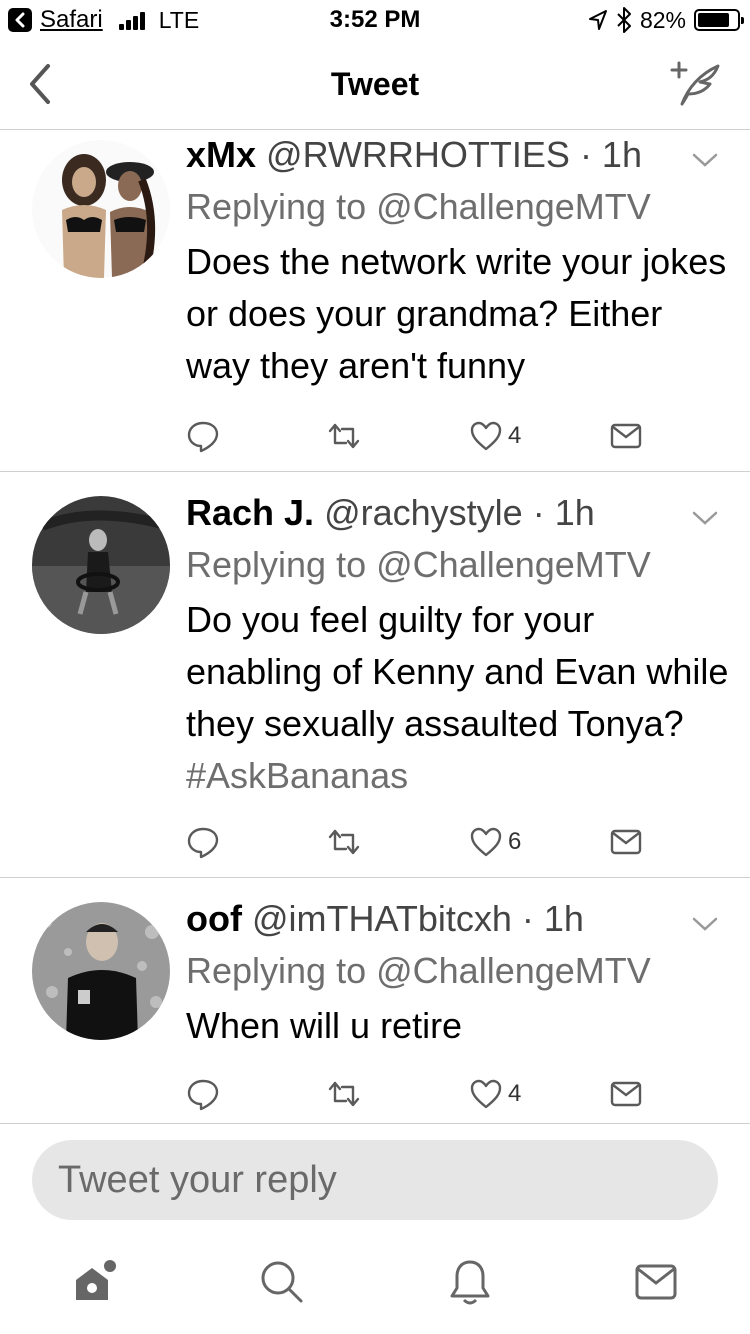  I want to click on tweet-header: Rach J. @rachystyle · 1h, so click(458, 513).